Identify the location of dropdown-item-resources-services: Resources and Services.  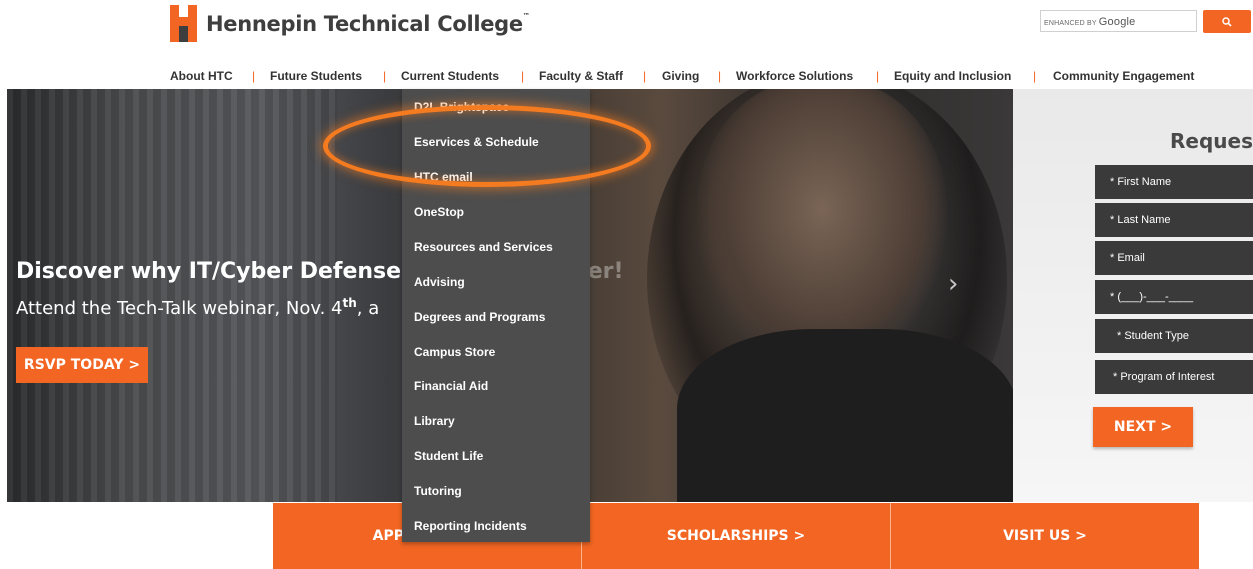
(483, 247).